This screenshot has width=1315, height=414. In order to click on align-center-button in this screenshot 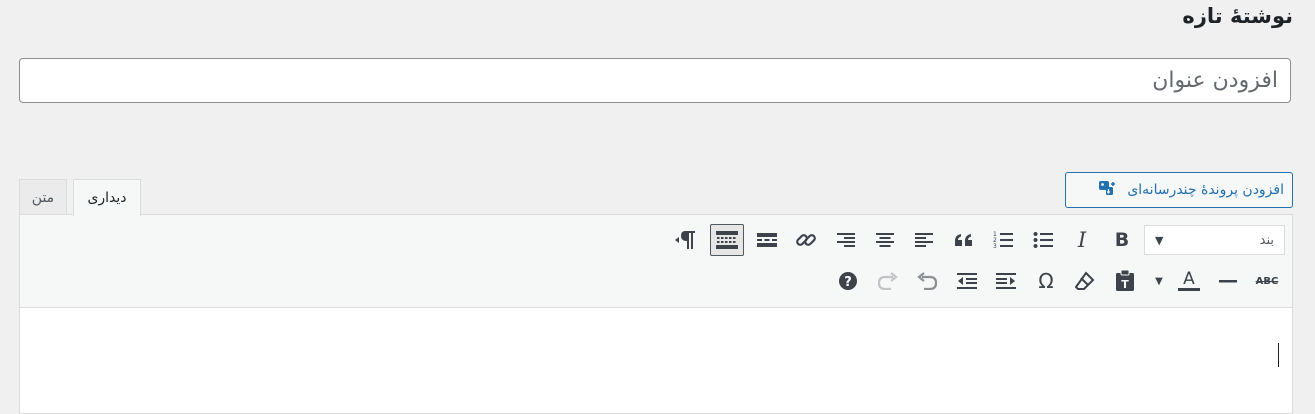, I will do `click(885, 240)`.